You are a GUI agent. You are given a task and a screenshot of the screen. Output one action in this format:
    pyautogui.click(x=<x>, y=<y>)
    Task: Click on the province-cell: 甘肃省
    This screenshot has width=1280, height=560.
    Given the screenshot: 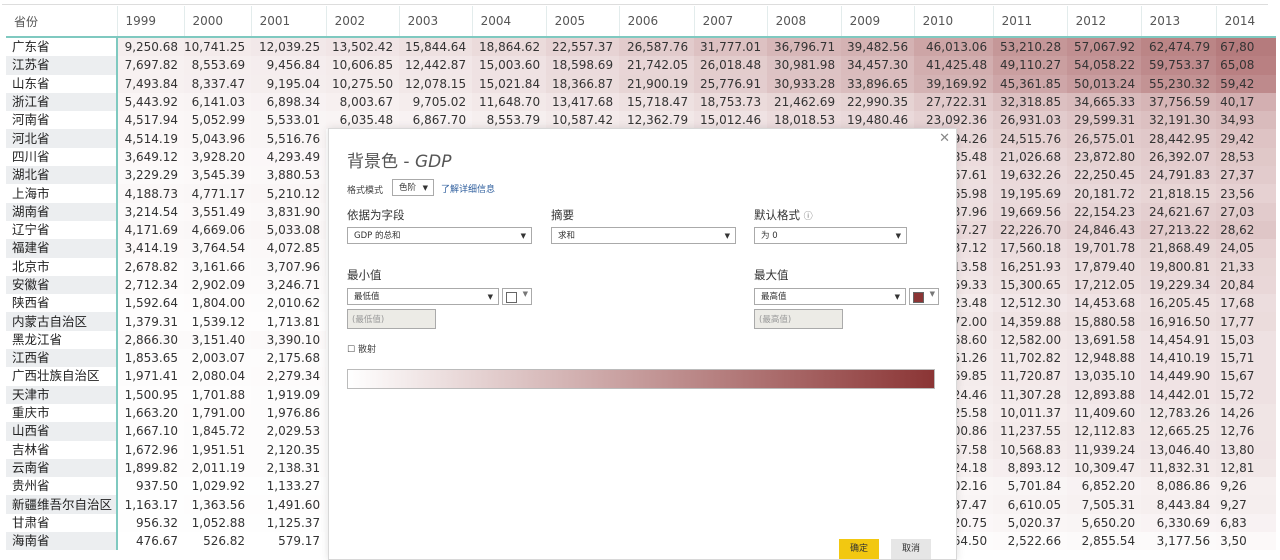 What is the action you would take?
    pyautogui.click(x=62, y=523)
    